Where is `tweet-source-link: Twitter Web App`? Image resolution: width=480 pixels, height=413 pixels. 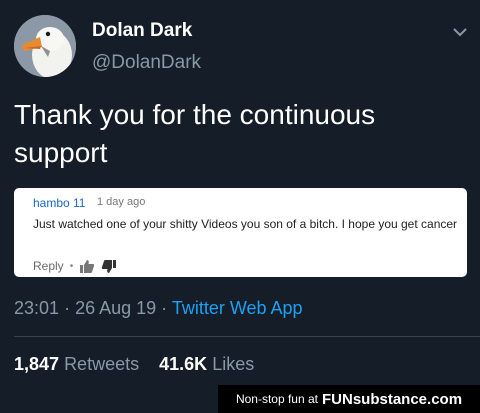
tweet-source-link: Twitter Web App is located at coordinates (237, 308).